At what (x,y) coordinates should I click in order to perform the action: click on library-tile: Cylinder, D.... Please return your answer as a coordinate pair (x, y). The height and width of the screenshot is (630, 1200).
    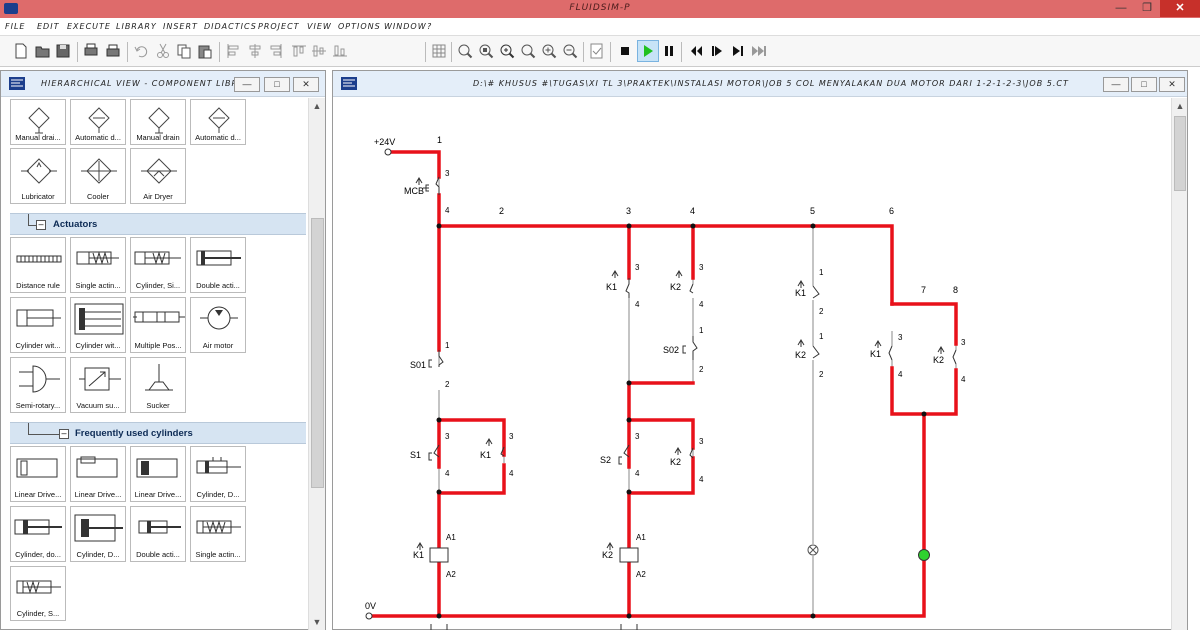
    Looking at the image, I should click on (218, 474).